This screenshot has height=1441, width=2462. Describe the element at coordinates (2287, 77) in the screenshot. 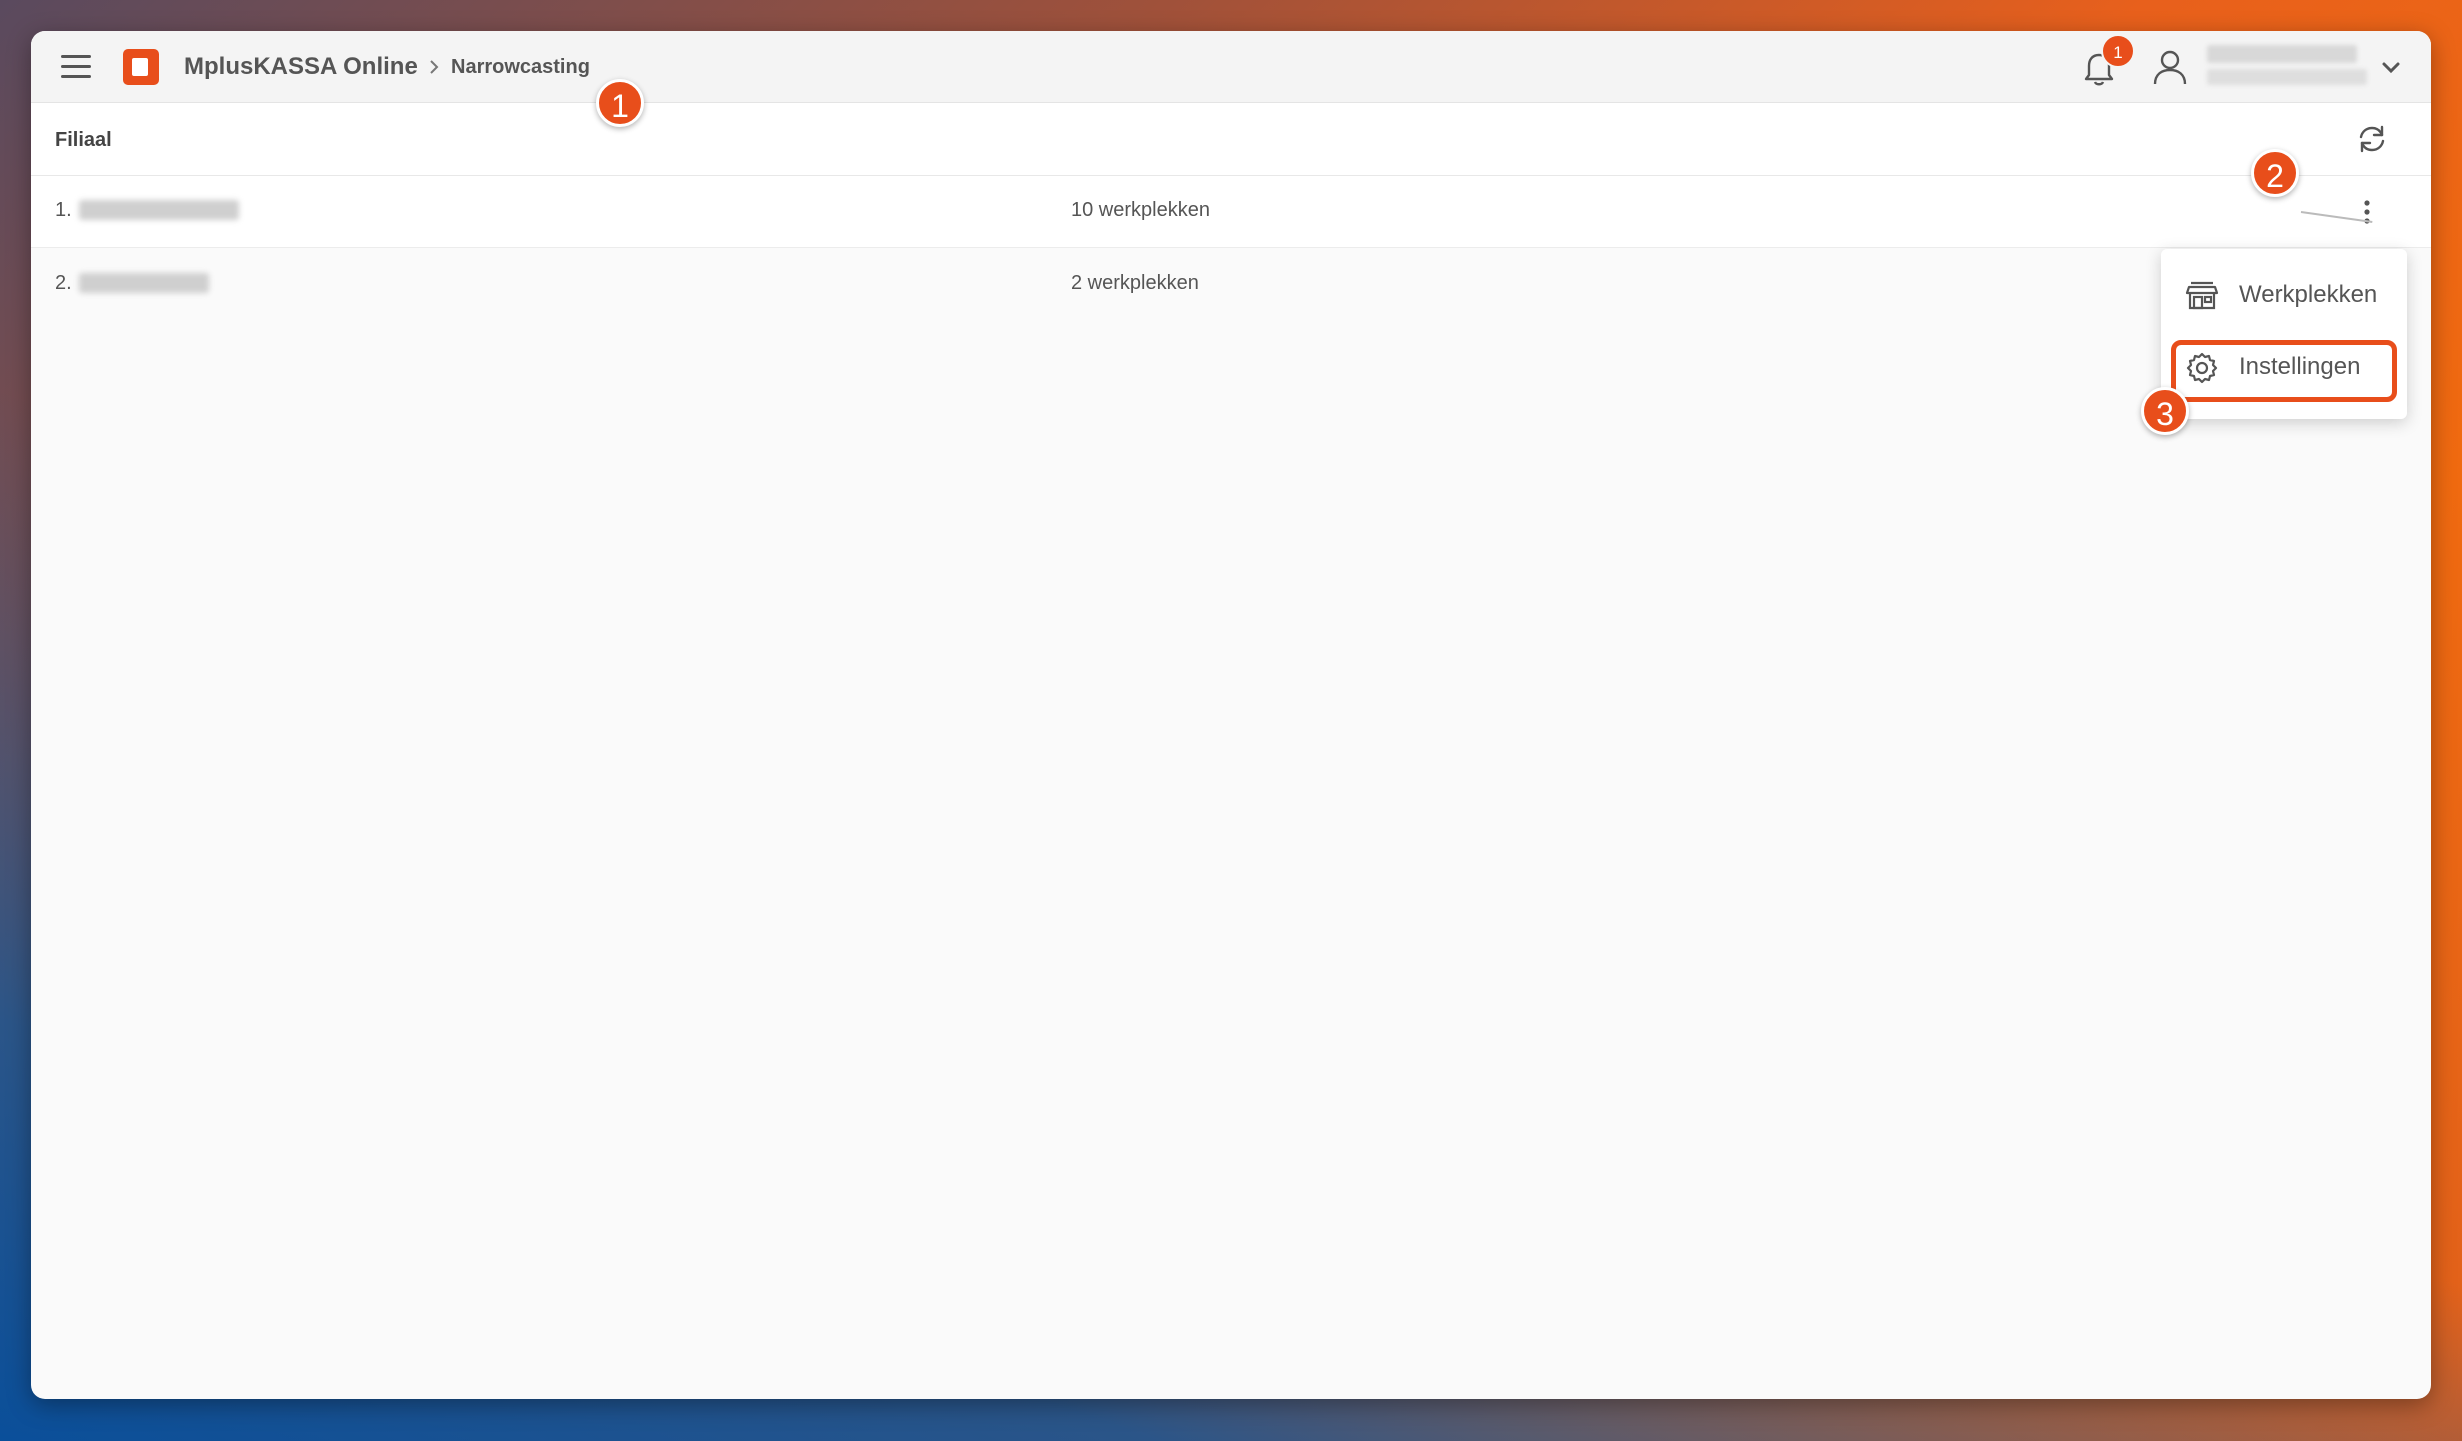

I see `user-subtitle-blurred` at that location.